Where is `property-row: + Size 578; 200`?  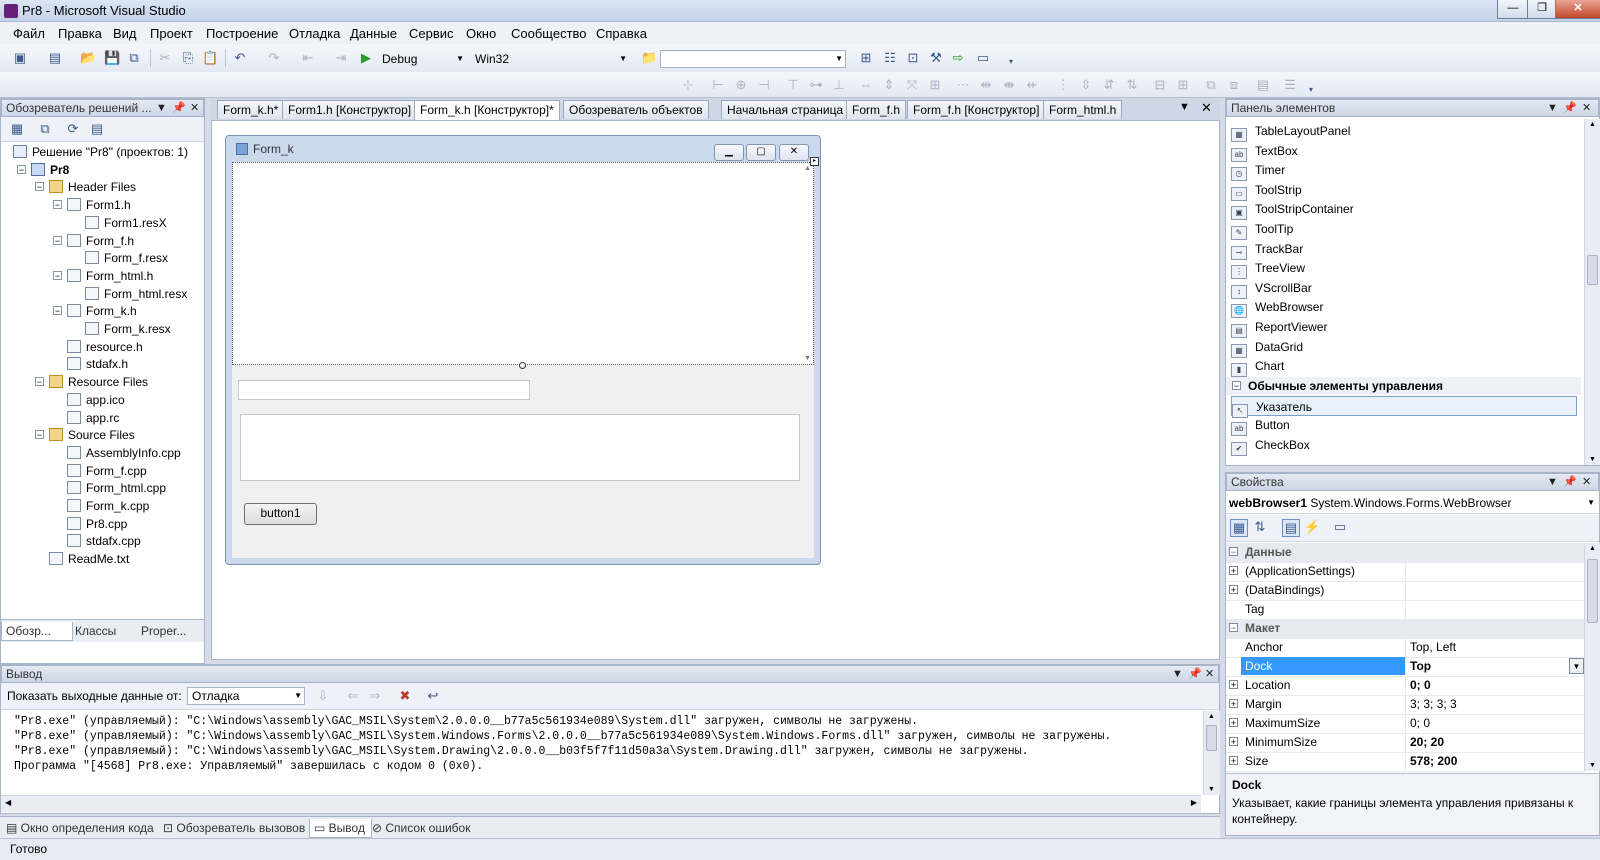
property-row: + Size 578; 200 is located at coordinates (1406, 762).